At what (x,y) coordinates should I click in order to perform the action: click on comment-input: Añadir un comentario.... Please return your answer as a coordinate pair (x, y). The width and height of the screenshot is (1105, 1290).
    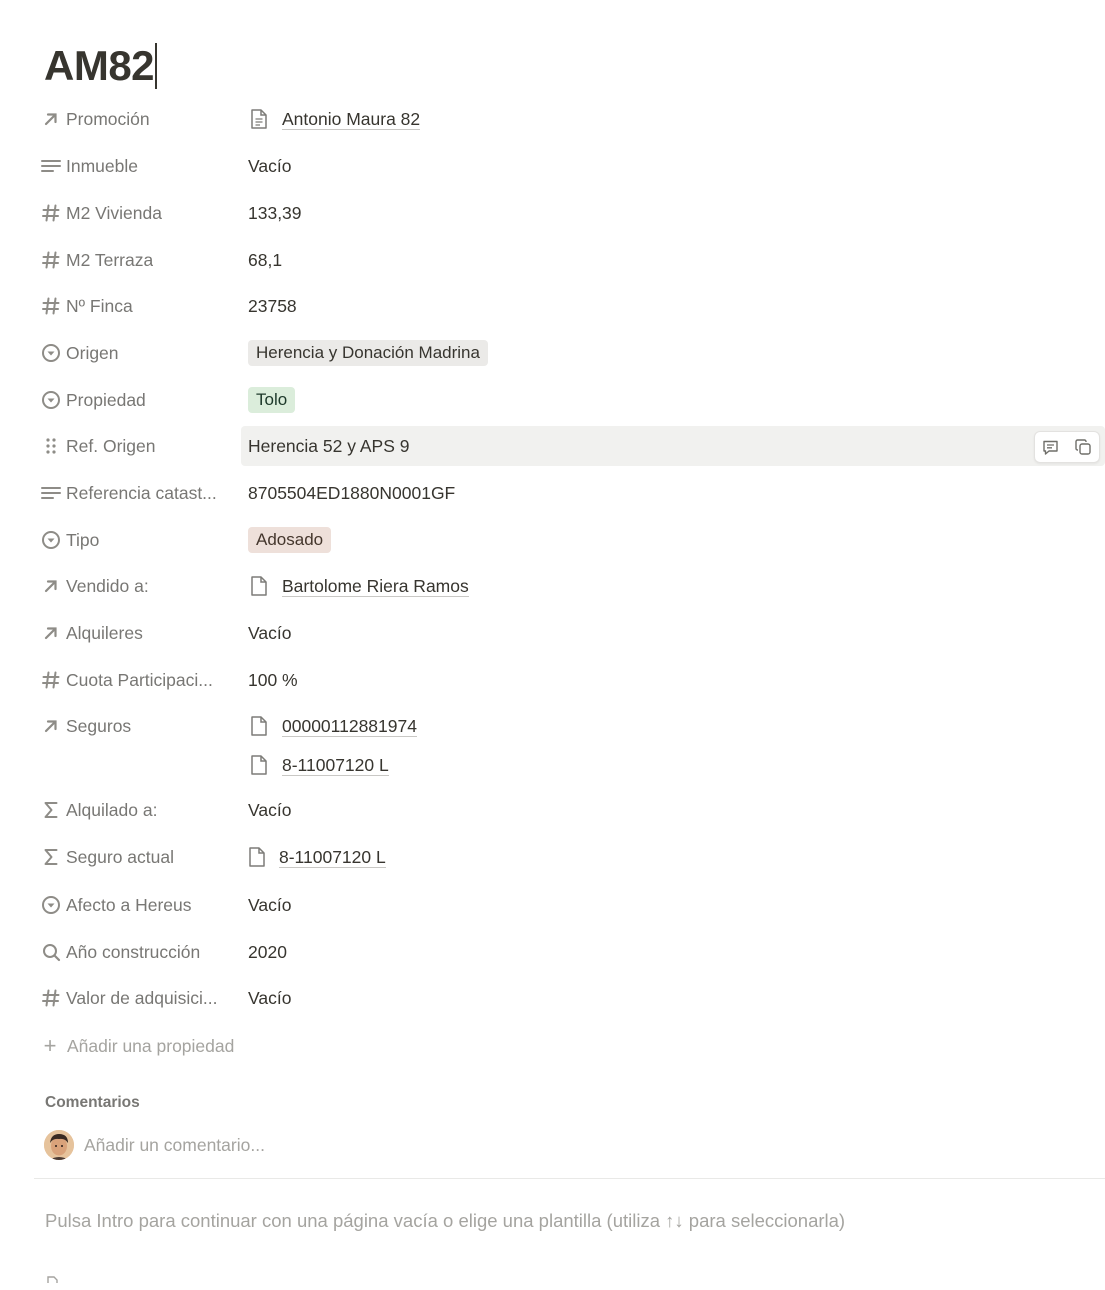
    Looking at the image, I should click on (174, 1145).